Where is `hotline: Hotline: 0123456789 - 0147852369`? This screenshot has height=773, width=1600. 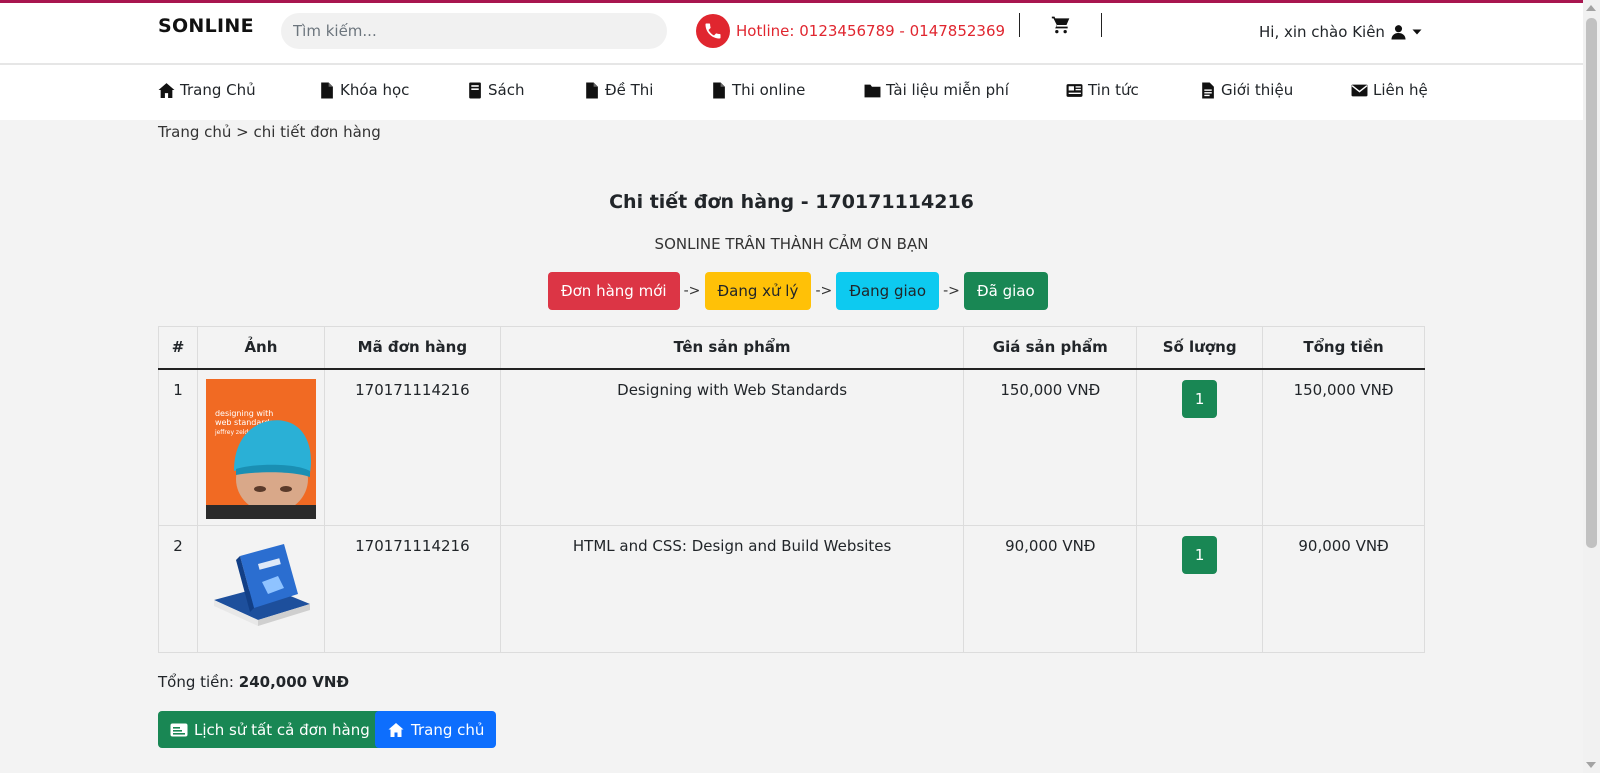 hotline: Hotline: 0123456789 - 0147852369 is located at coordinates (850, 31).